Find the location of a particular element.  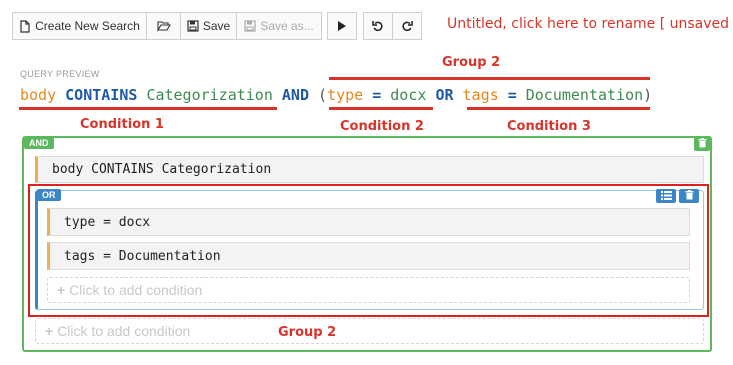

qp-or: OR is located at coordinates (444, 95).